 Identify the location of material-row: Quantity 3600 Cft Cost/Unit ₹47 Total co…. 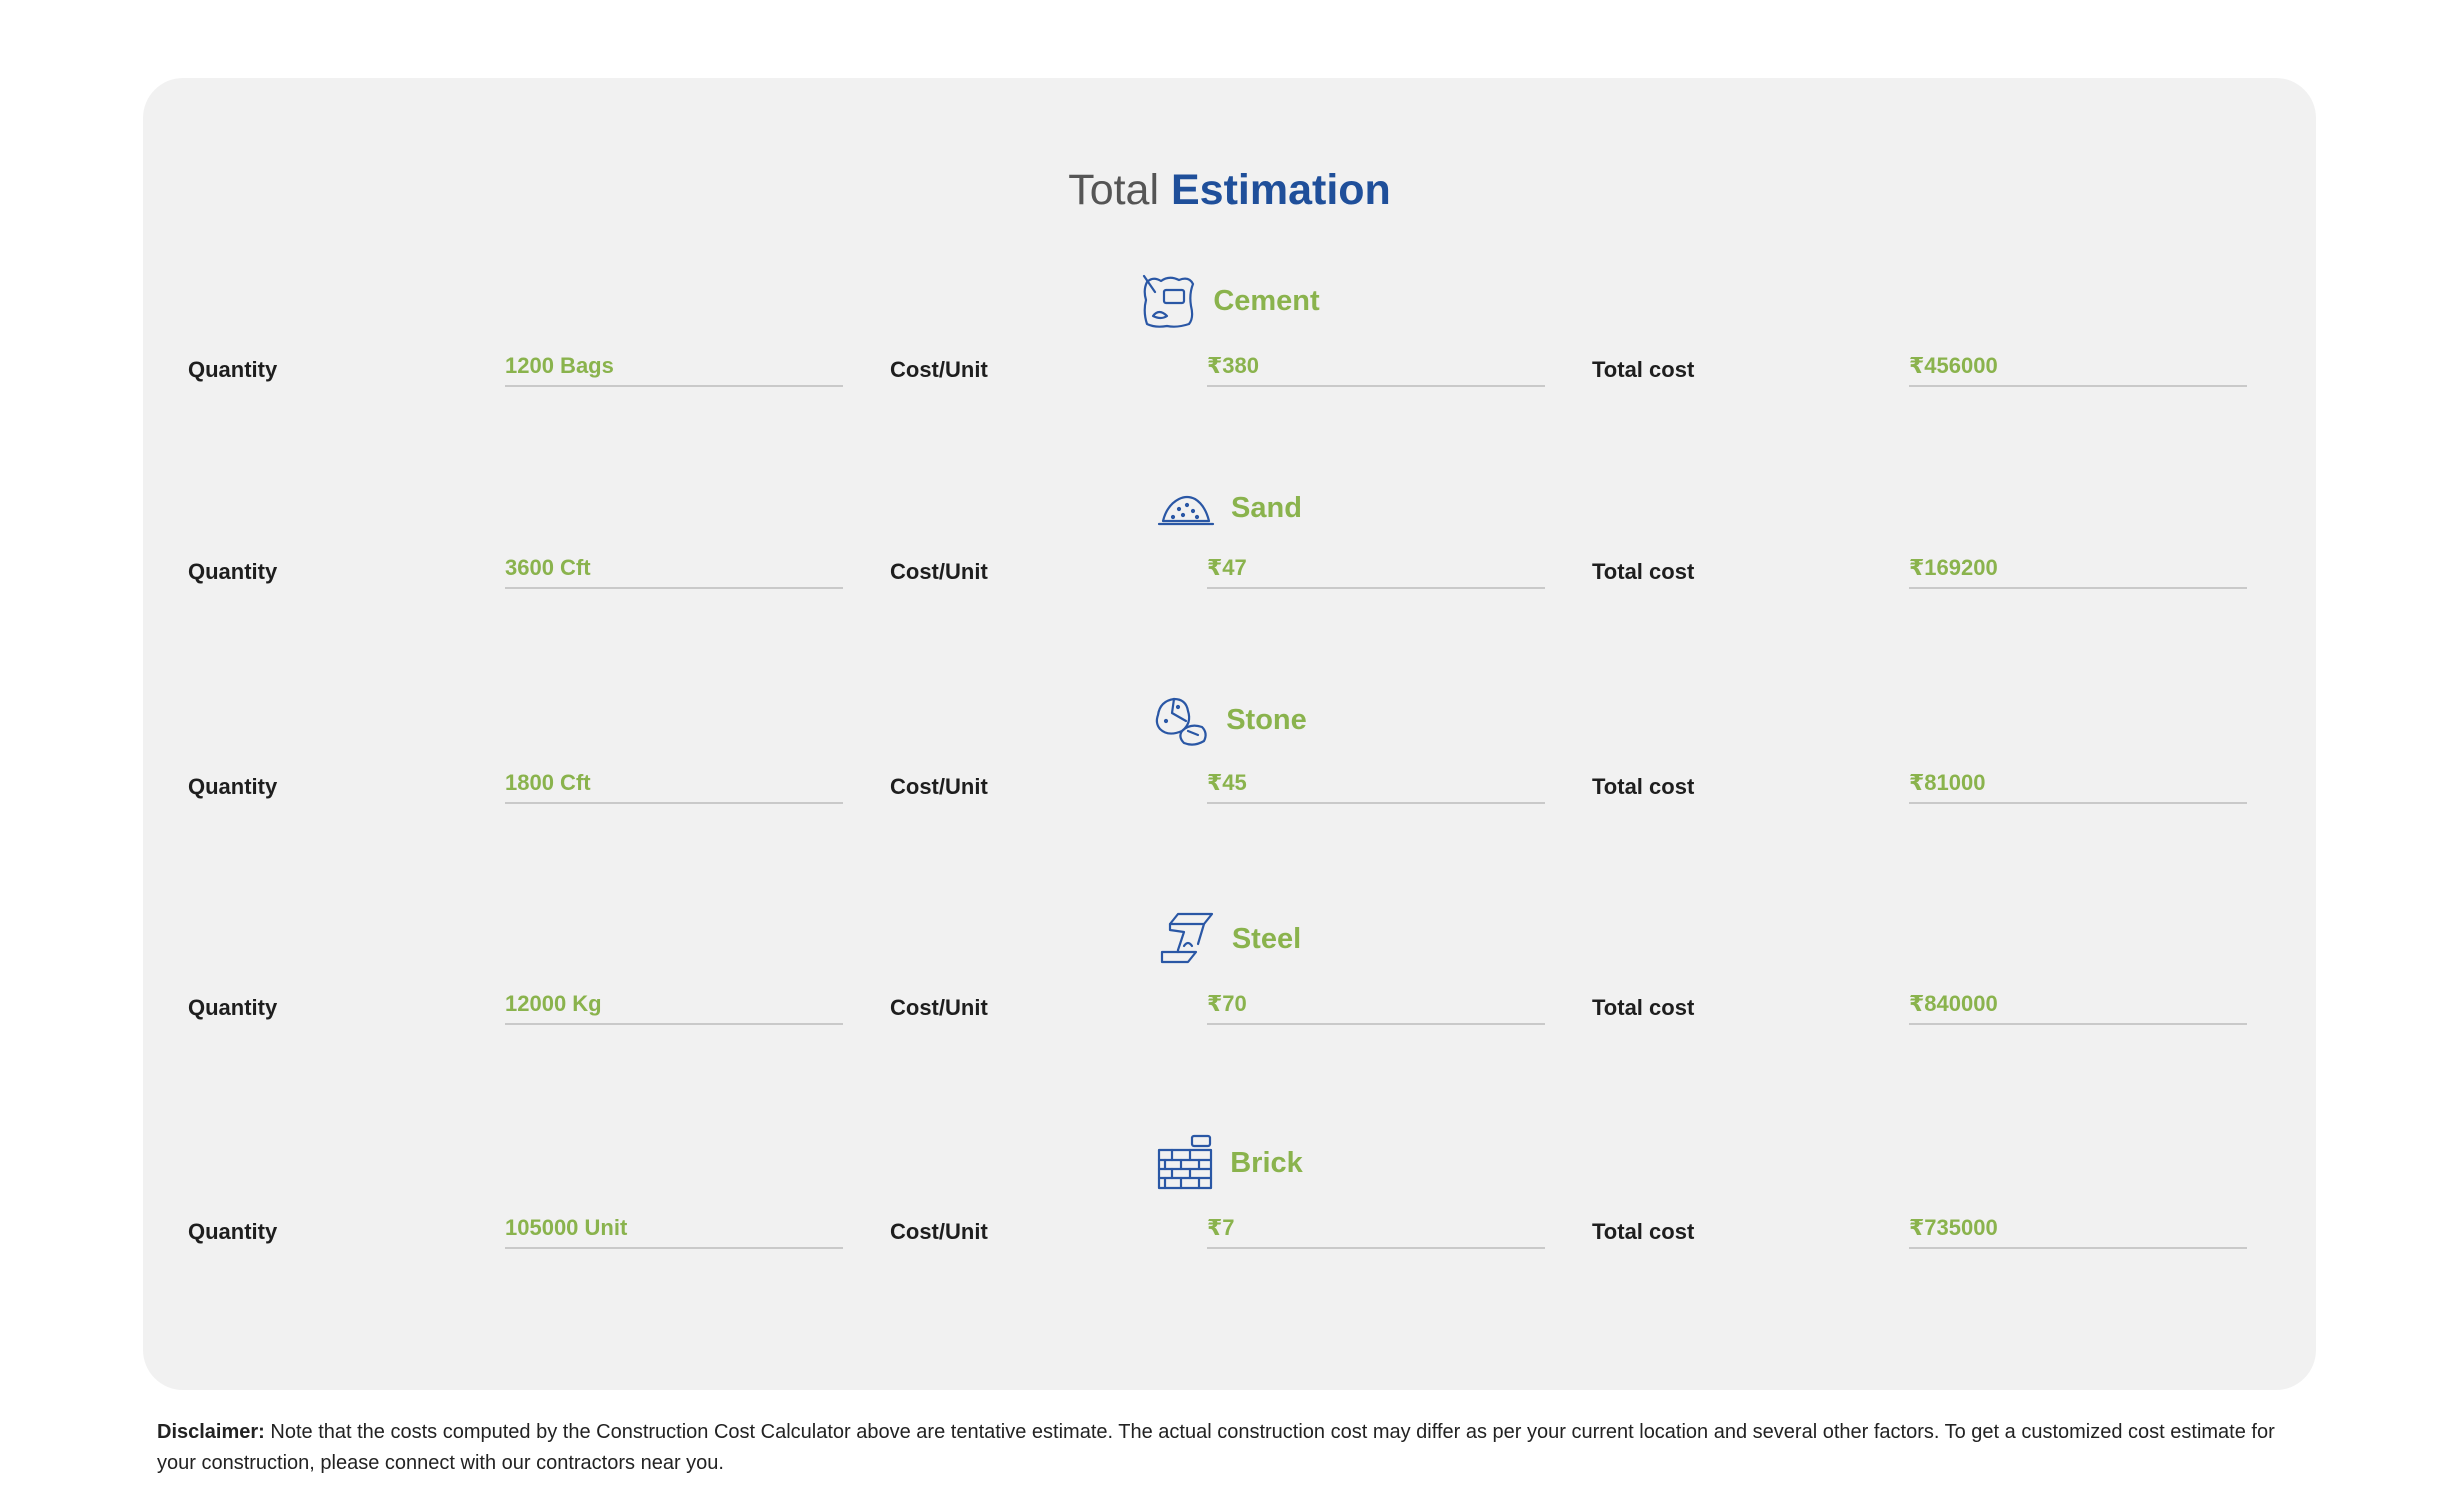
(1229, 573).